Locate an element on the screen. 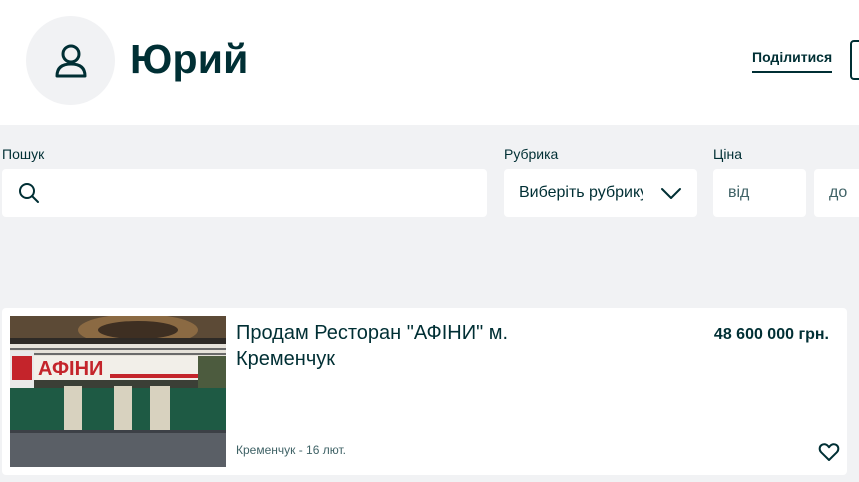 Image resolution: width=859 pixels, height=482 pixels. listing-location-date: Кременчук - 16 лют. is located at coordinates (291, 450).